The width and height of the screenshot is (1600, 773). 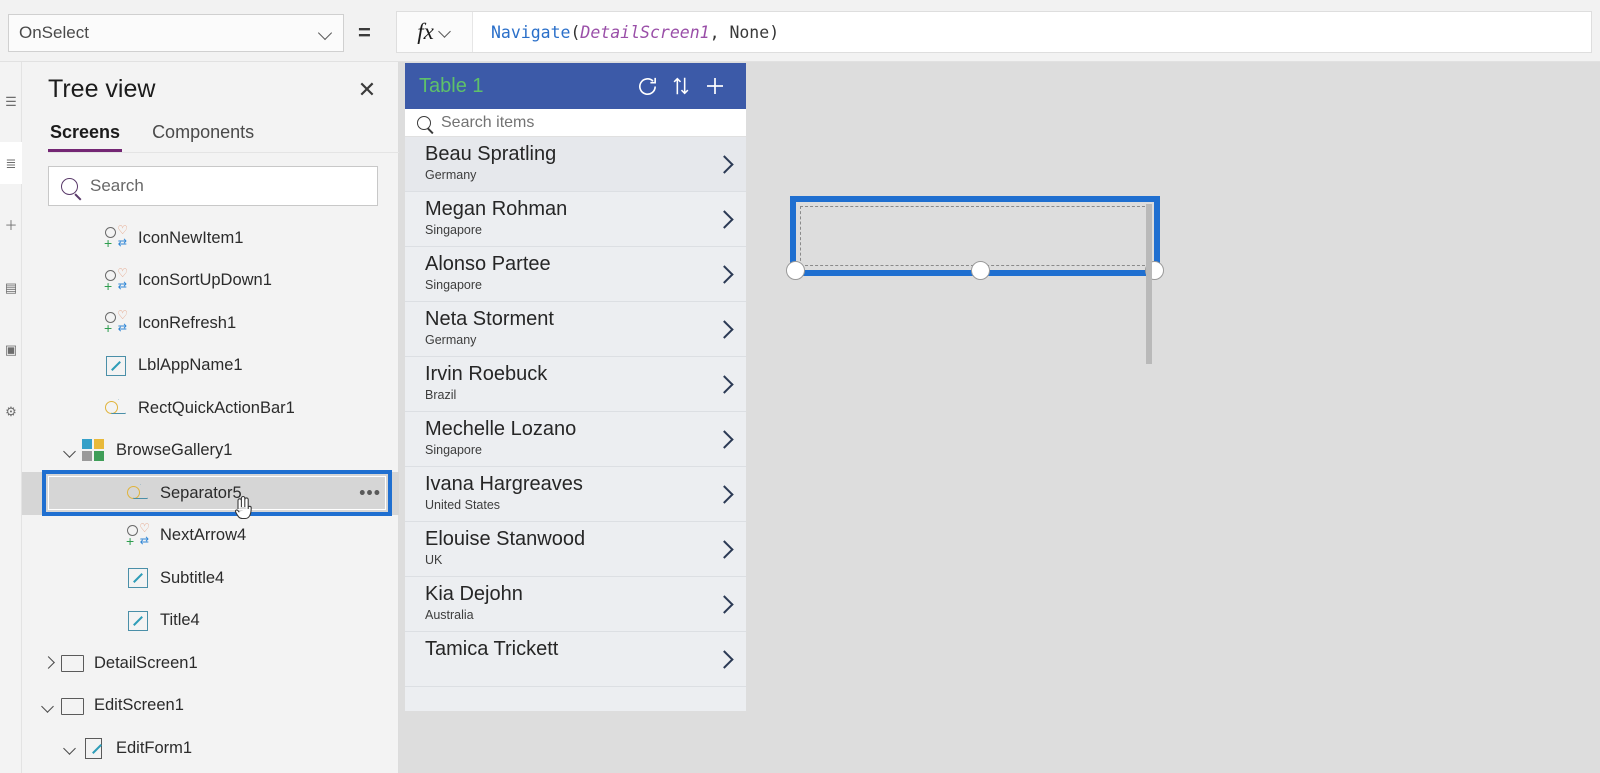 What do you see at coordinates (453, 230) in the screenshot?
I see `gallery-row-subtitle: Singapore` at bounding box center [453, 230].